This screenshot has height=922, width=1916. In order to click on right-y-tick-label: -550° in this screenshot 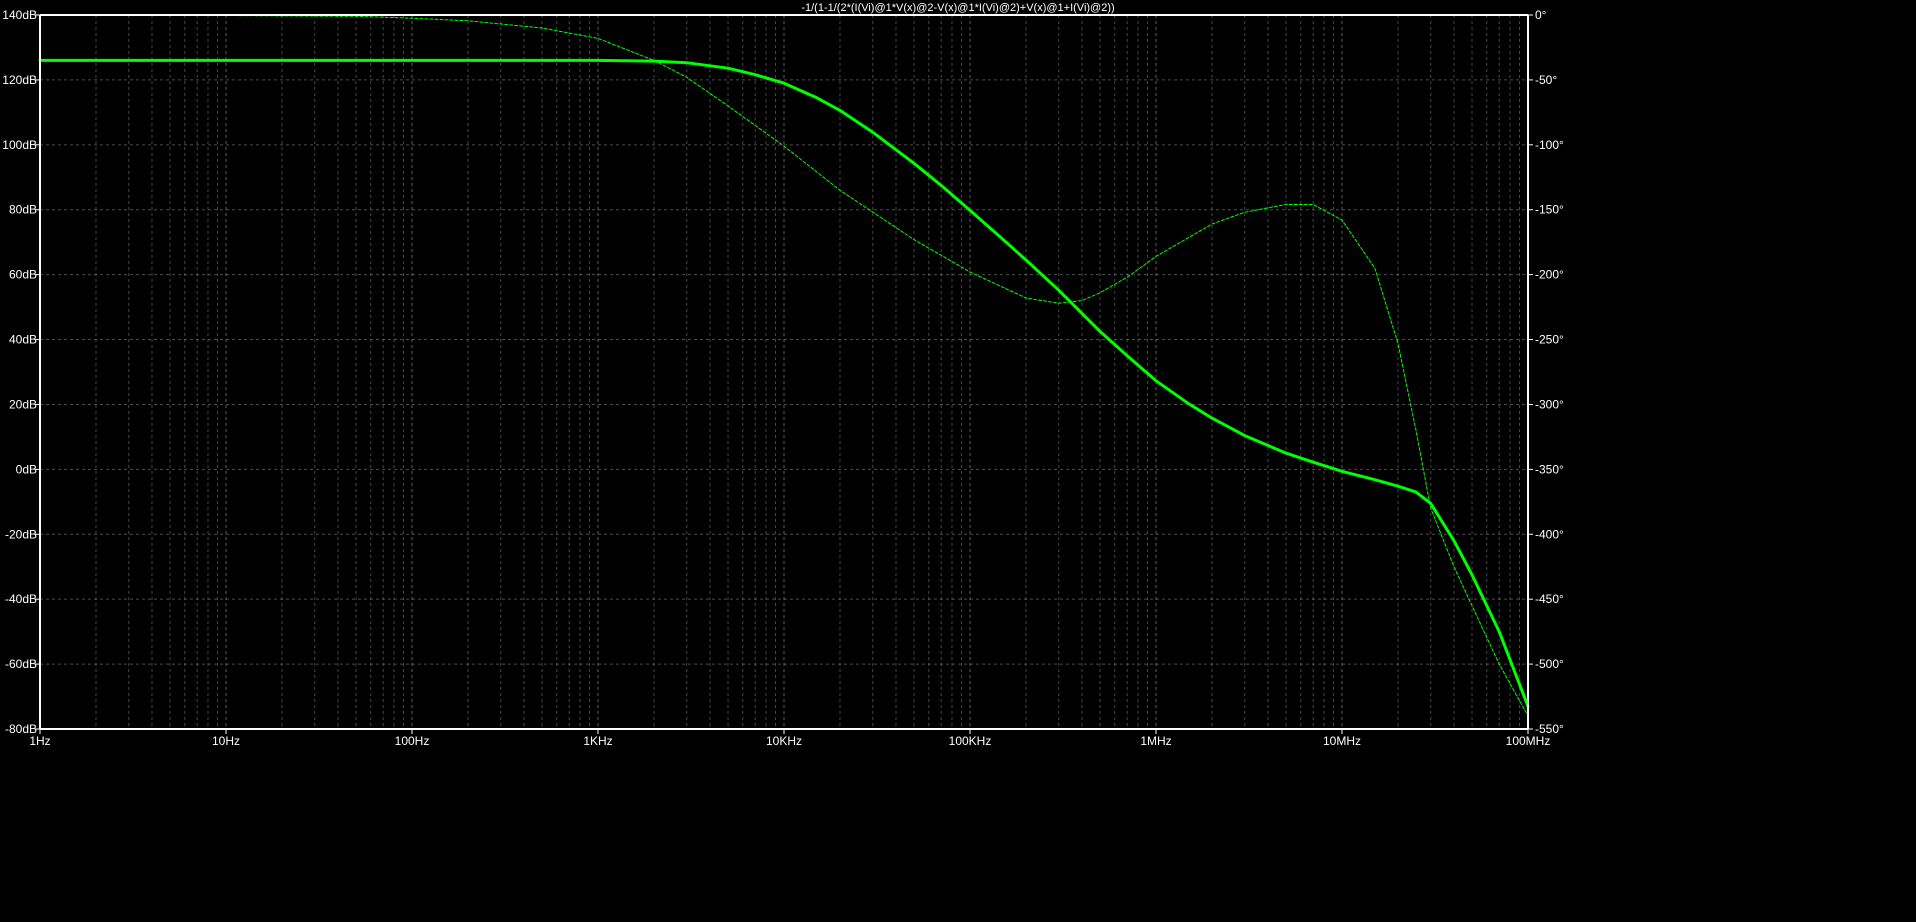, I will do `click(1549, 729)`.